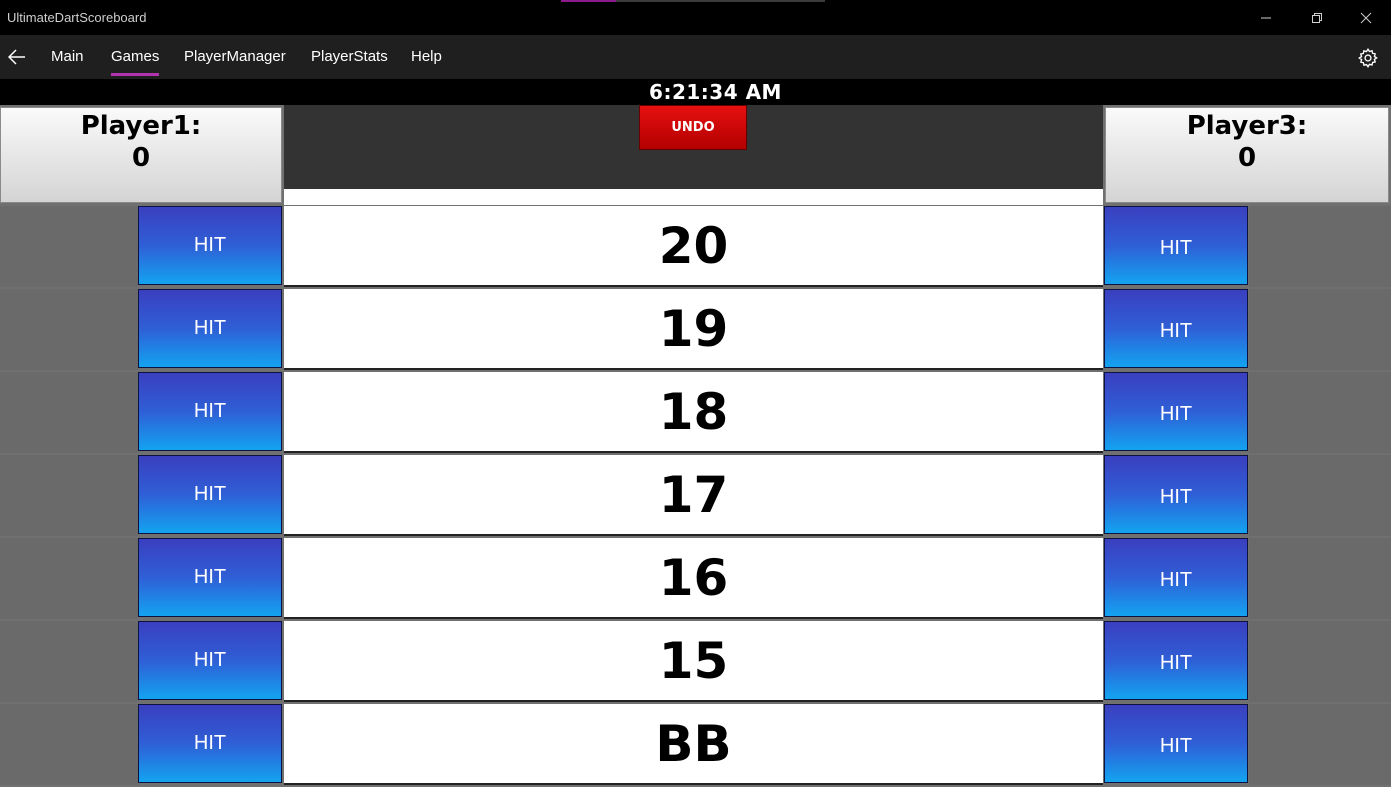 This screenshot has height=787, width=1391. What do you see at coordinates (141, 126) in the screenshot?
I see `player-name-left: Player1:` at bounding box center [141, 126].